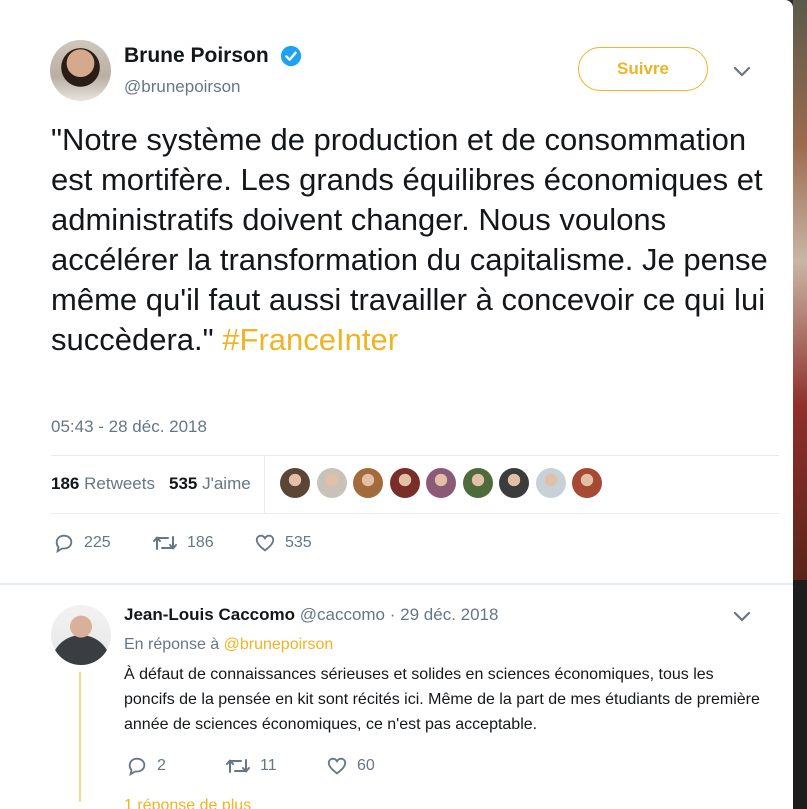 The width and height of the screenshot is (807, 809). I want to click on retweets-stat: 186 Retweets, so click(103, 484).